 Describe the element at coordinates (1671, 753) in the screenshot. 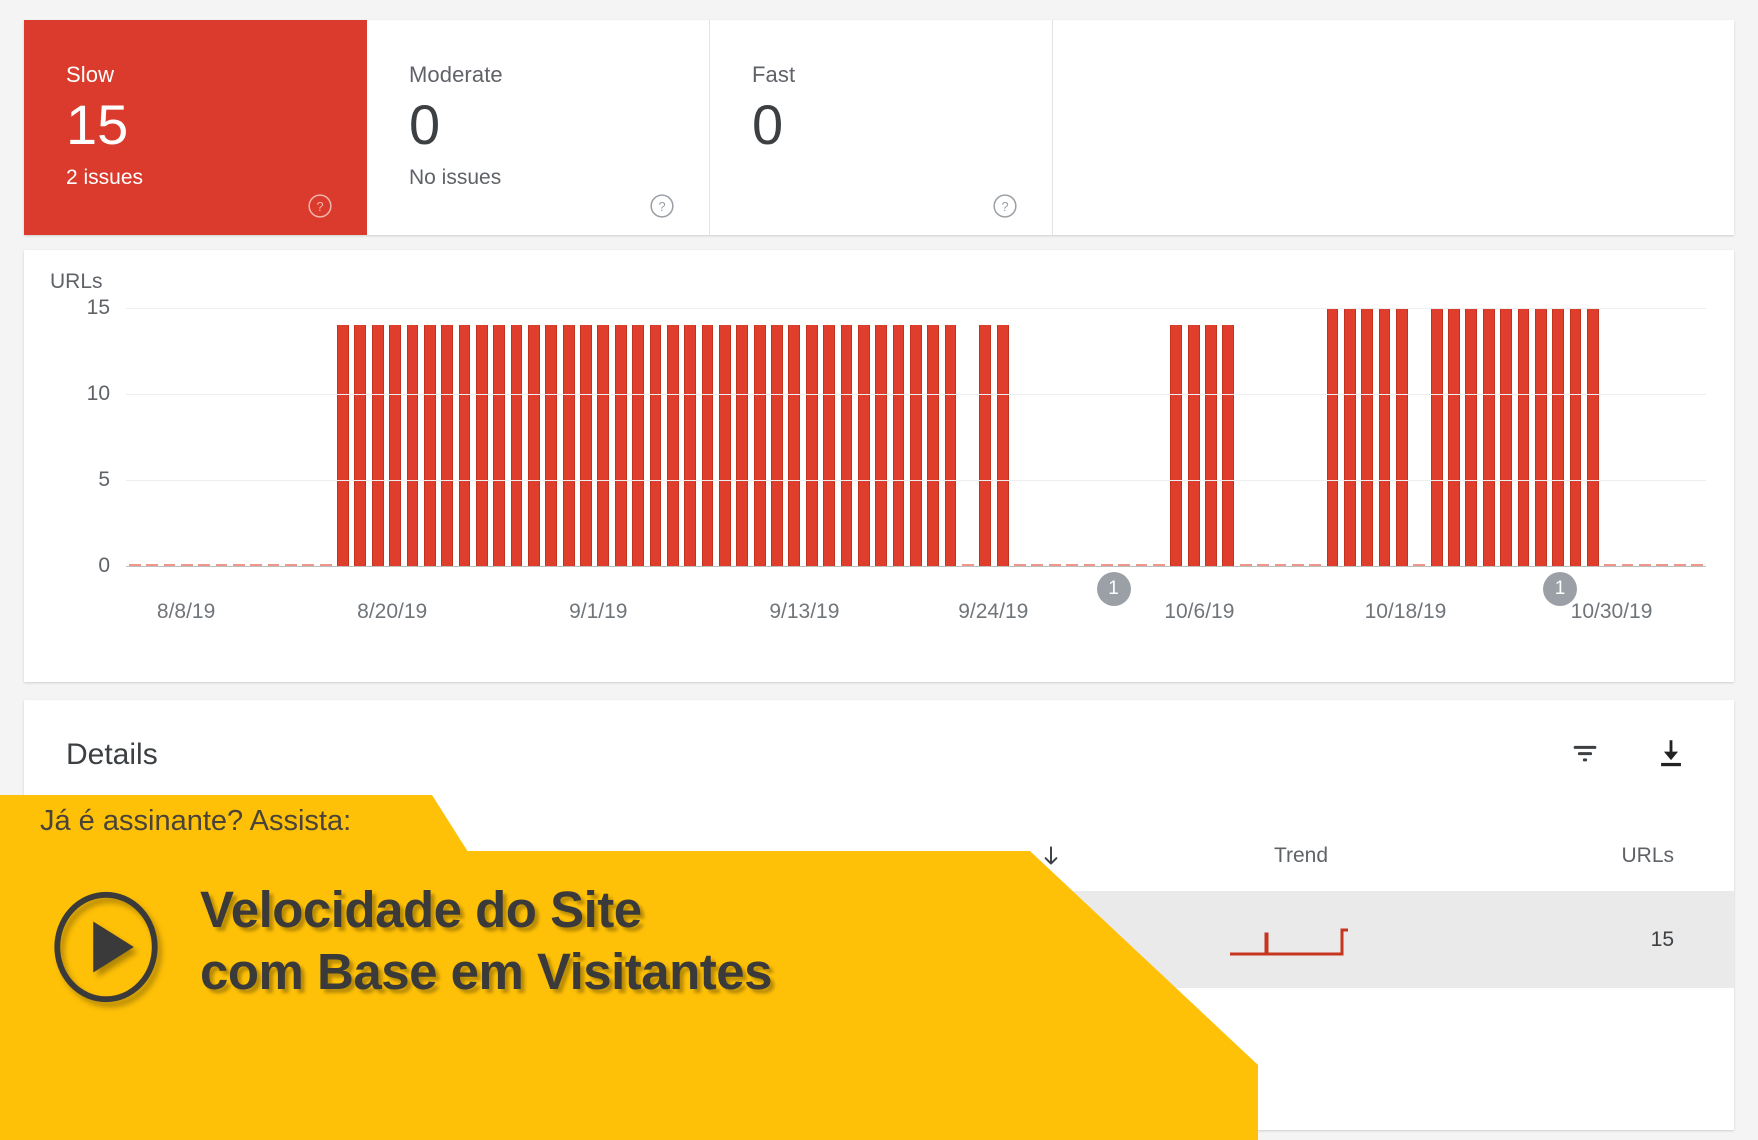

I see `download-icon` at that location.